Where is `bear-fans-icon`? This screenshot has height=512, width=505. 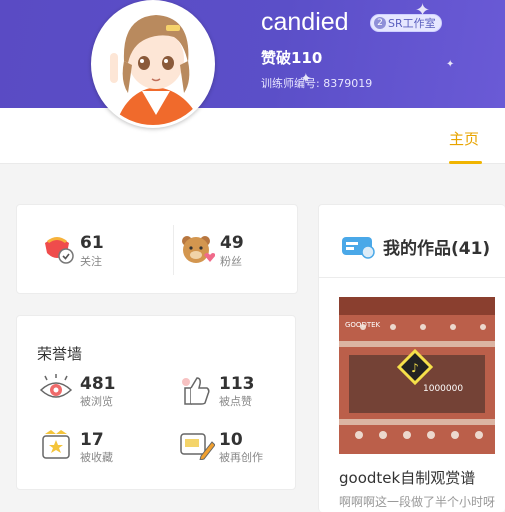 bear-fans-icon is located at coordinates (198, 249).